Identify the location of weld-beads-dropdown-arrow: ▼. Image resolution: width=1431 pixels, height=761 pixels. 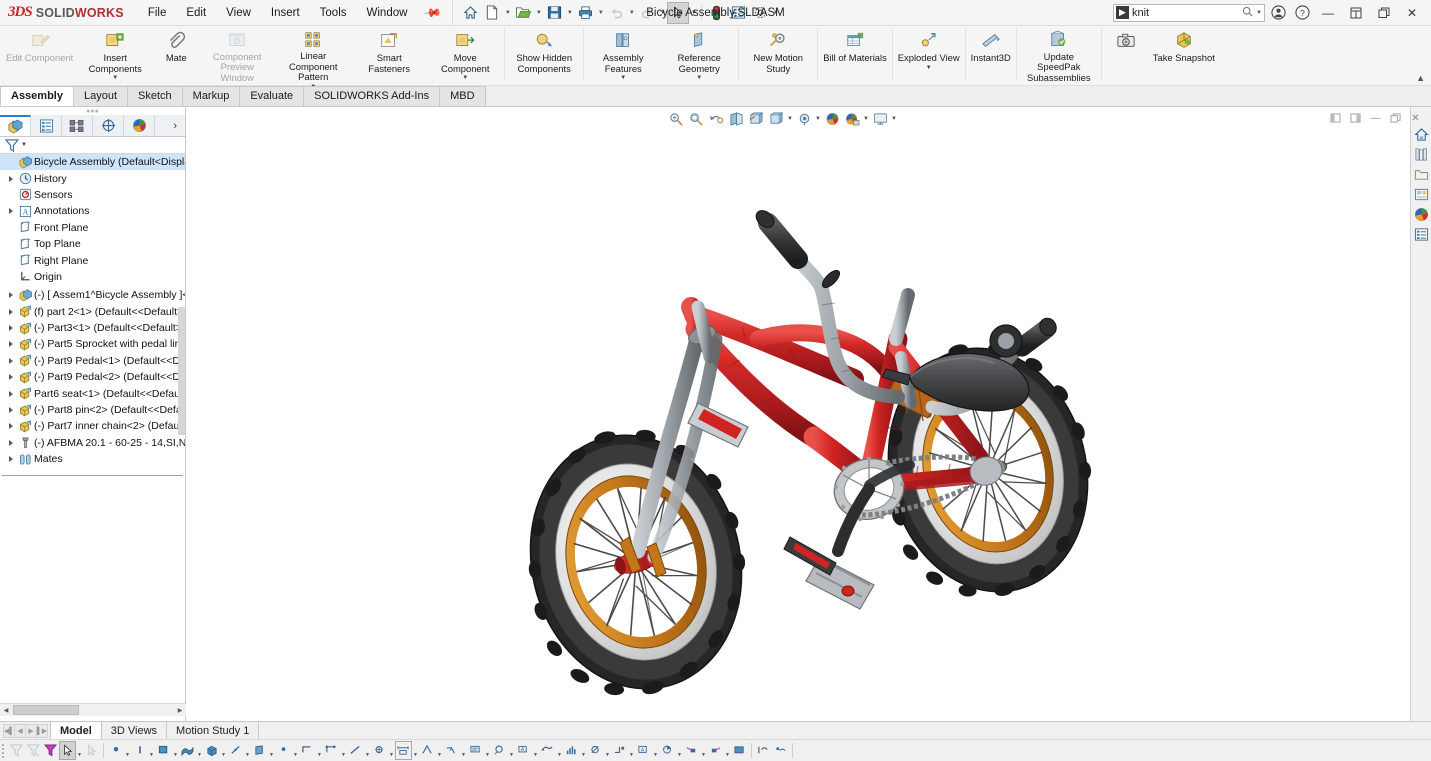
(679, 750).